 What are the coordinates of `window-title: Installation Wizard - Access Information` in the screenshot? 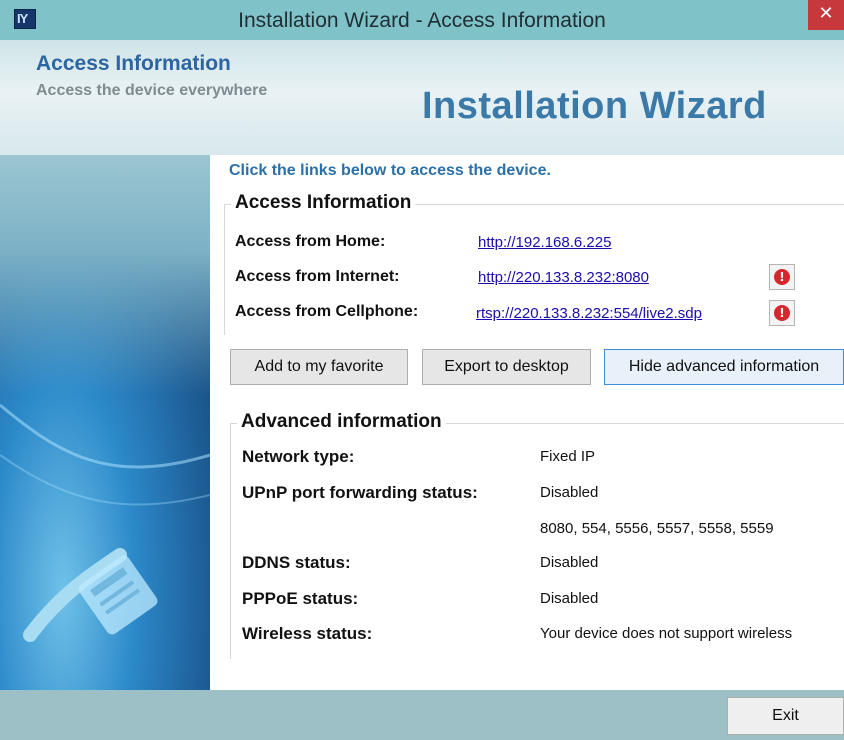 It's located at (422, 20).